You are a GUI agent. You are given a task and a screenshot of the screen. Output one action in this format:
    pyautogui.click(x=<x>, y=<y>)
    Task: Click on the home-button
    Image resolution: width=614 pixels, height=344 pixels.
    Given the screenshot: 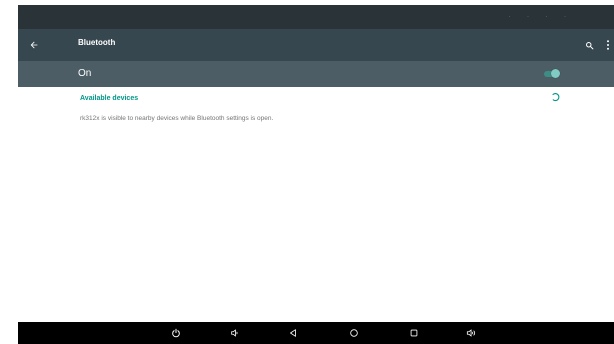 What is the action you would take?
    pyautogui.click(x=354, y=333)
    